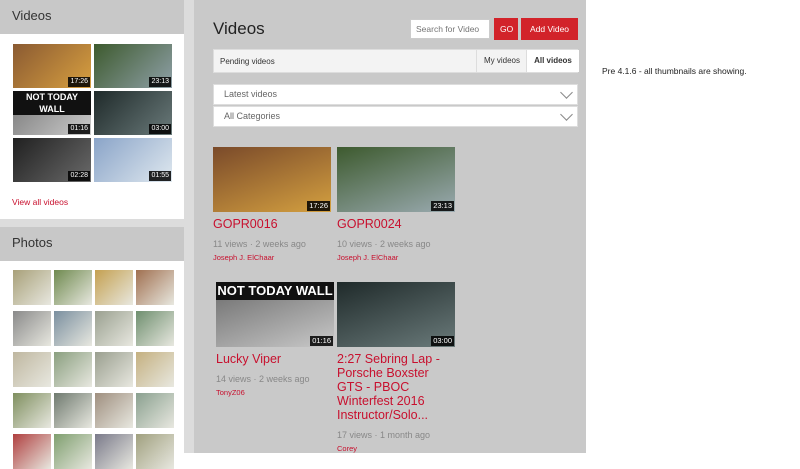 The width and height of the screenshot is (800, 469). Describe the element at coordinates (384, 435) in the screenshot. I see `video-meta: 17 views · 1 month ago` at that location.